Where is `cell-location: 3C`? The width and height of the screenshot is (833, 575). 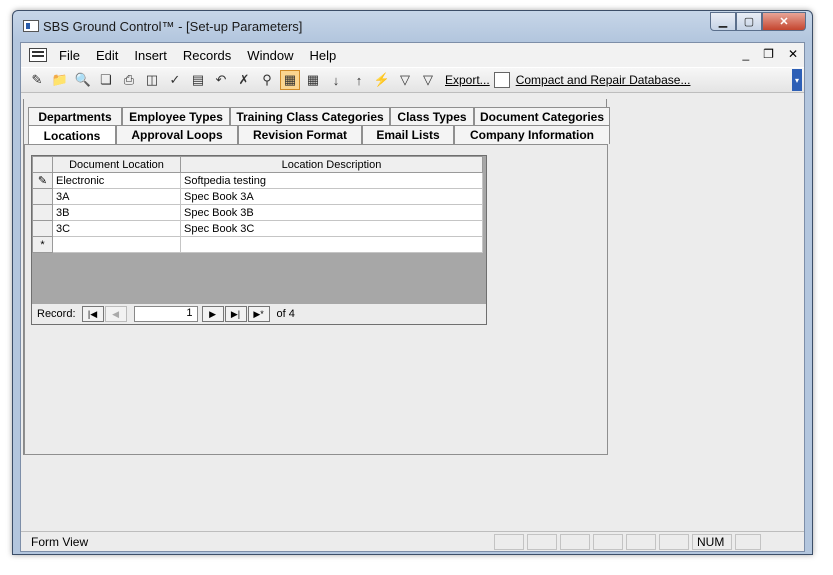 cell-location: 3C is located at coordinates (116, 228).